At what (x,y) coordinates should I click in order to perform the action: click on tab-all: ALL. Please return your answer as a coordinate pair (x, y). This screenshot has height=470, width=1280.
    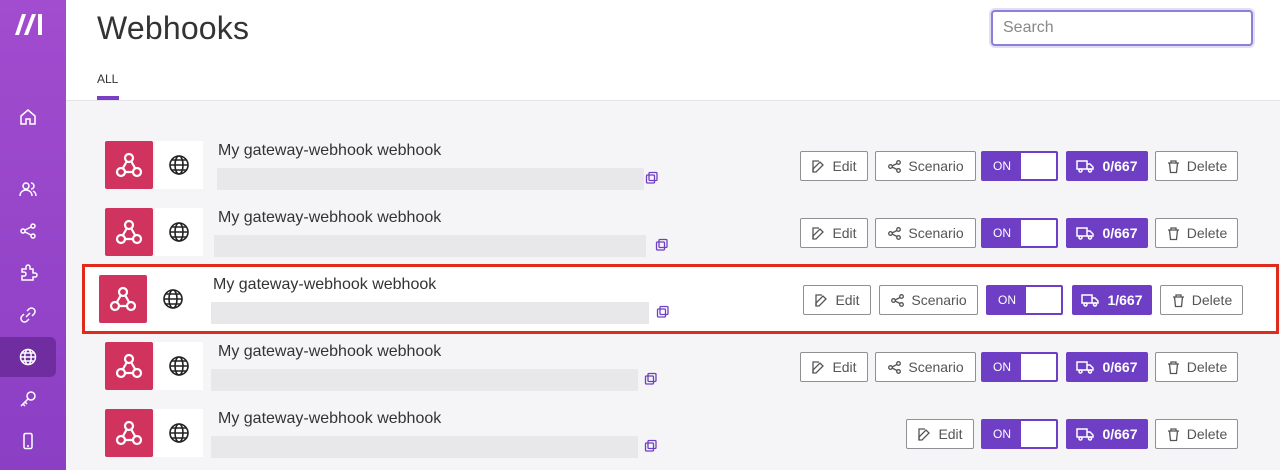
    Looking at the image, I should click on (107, 79).